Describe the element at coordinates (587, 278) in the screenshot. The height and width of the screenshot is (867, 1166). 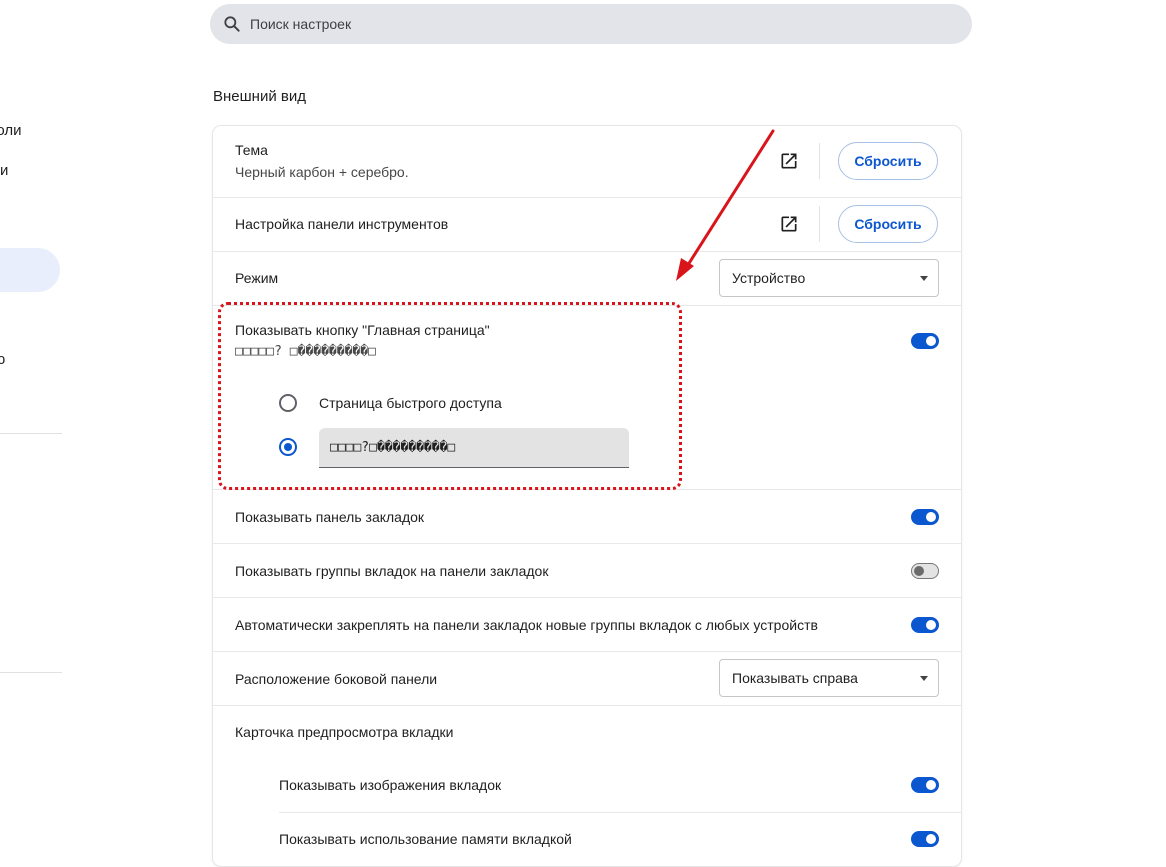
I see `mode-row: Режим Устройство` at that location.